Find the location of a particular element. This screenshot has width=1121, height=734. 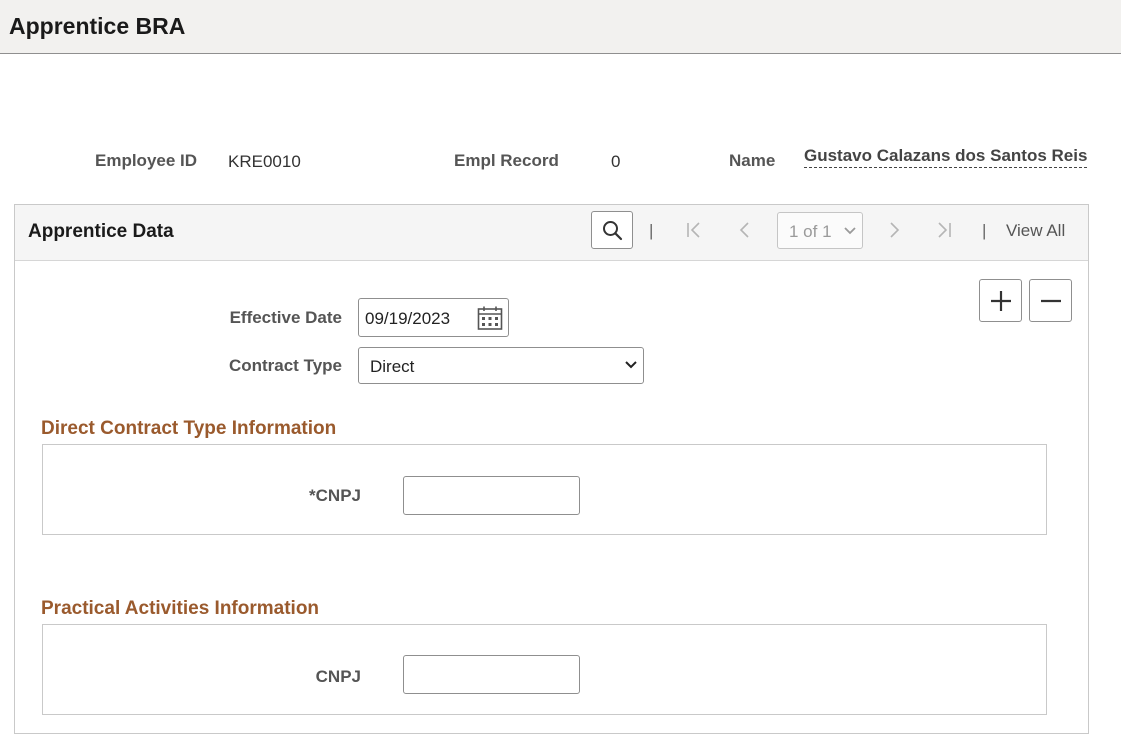

direct-cnpj-input is located at coordinates (491, 495).